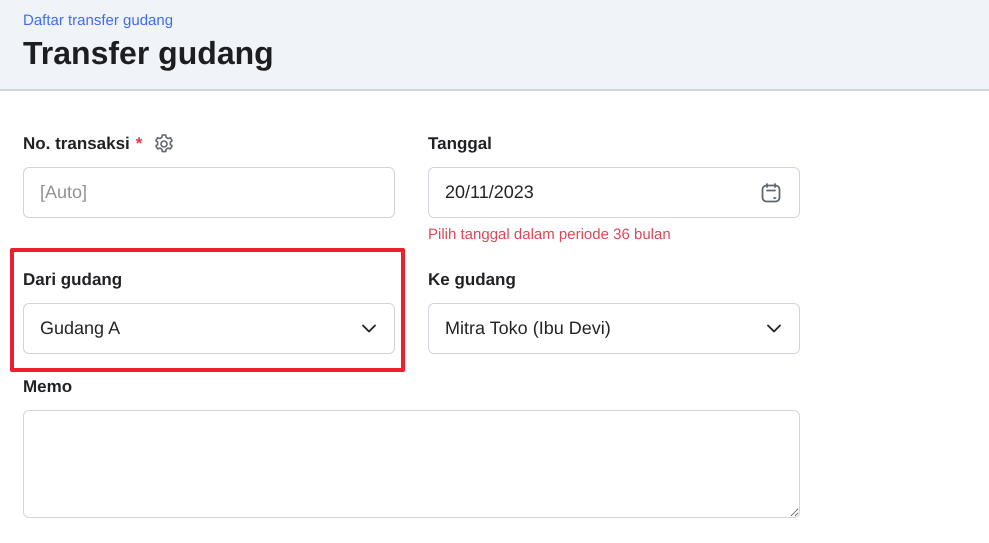 Image resolution: width=989 pixels, height=543 pixels. Describe the element at coordinates (47, 387) in the screenshot. I see `field-label: Memo` at that location.